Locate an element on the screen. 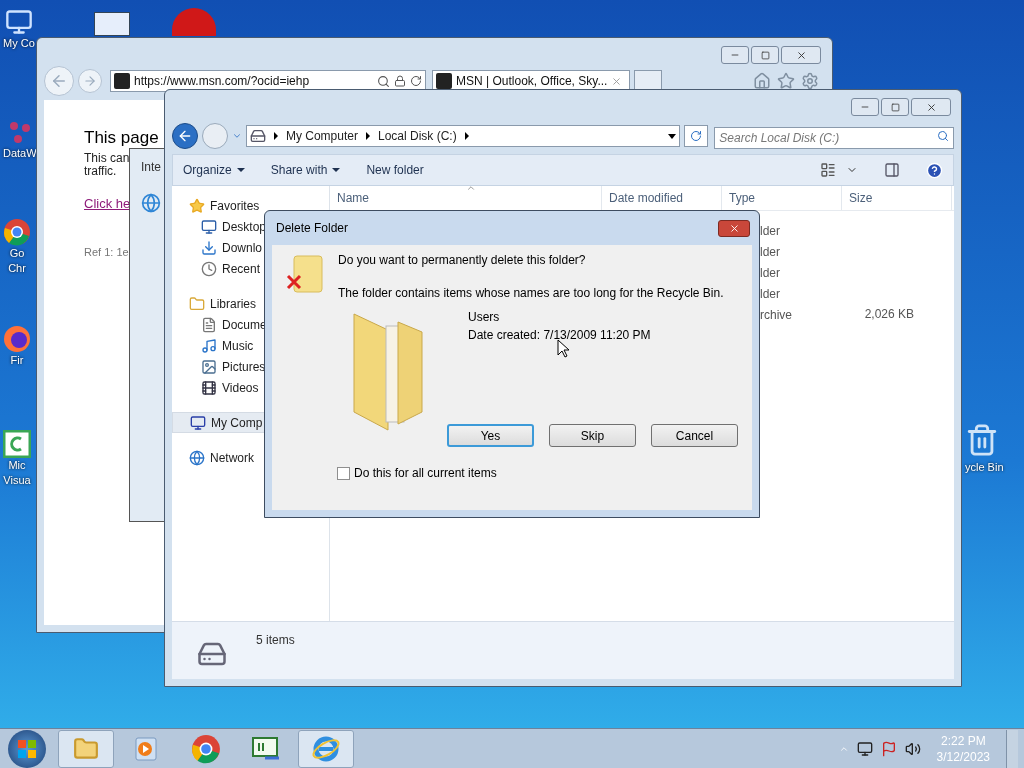  flag-icon is located at coordinates (888, 748).